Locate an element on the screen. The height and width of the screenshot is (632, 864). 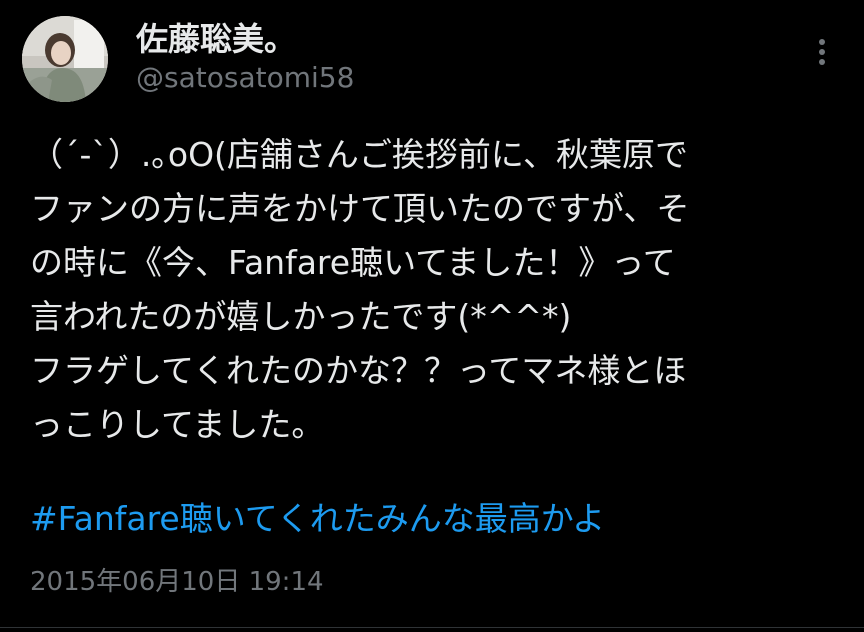
user-avatar-photo-icon is located at coordinates (65, 59).